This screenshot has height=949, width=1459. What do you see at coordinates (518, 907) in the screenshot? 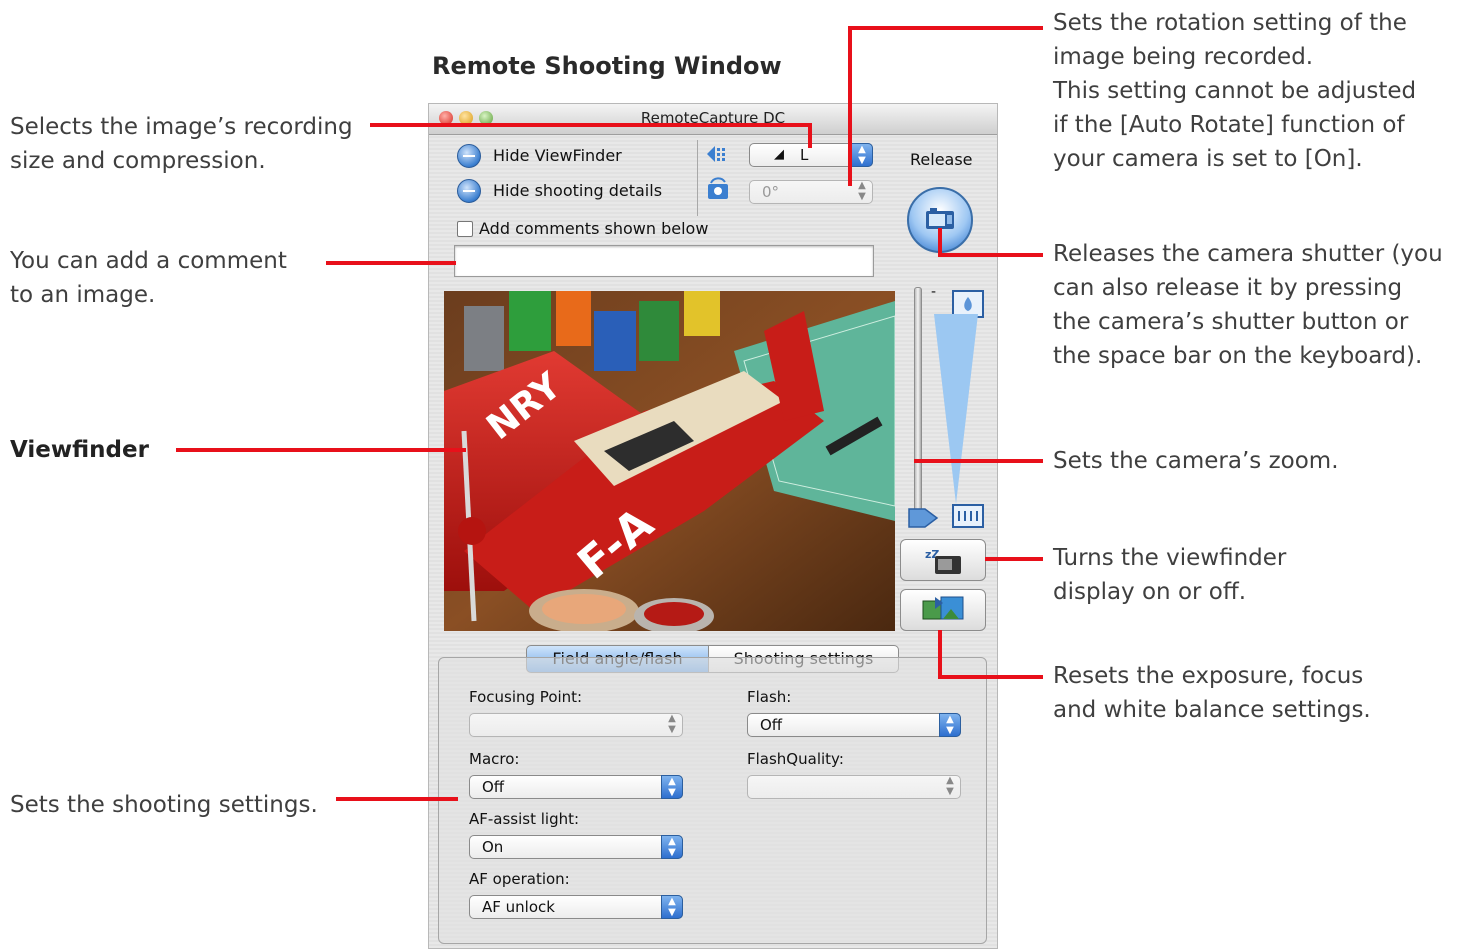
I see `af-operation-value: AF unlock` at bounding box center [518, 907].